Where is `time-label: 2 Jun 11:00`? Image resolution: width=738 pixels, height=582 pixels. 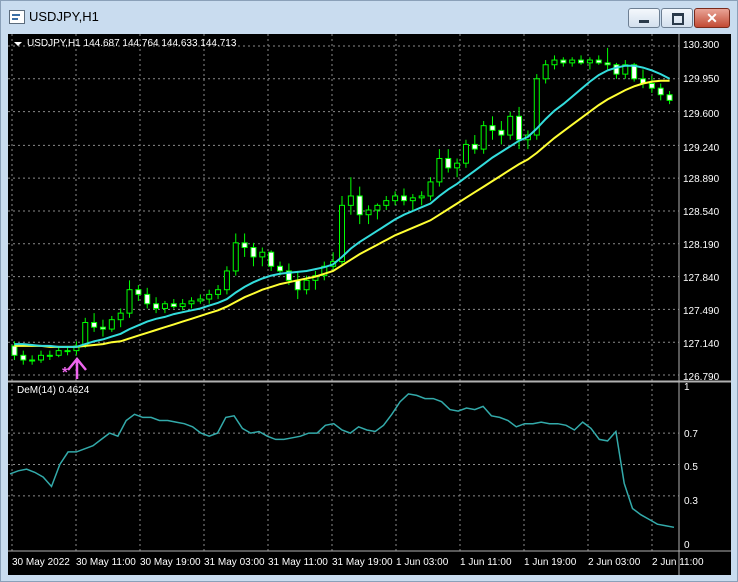 time-label: 2 Jun 11:00 is located at coordinates (678, 562).